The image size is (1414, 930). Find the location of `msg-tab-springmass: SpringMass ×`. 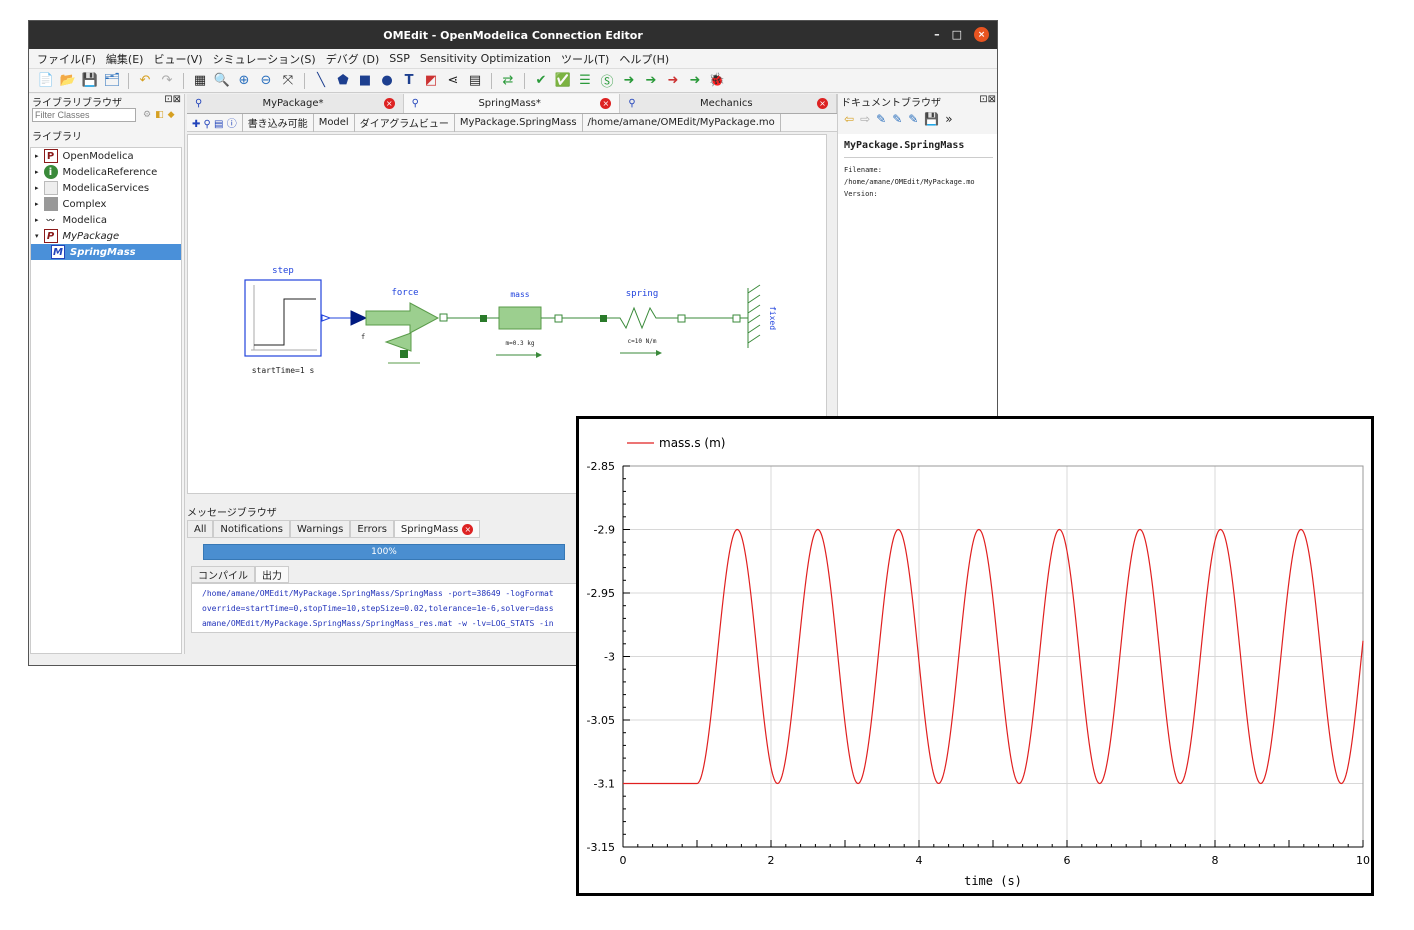

msg-tab-springmass: SpringMass × is located at coordinates (437, 529).